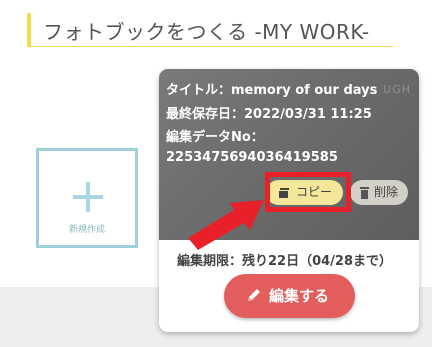 This screenshot has height=347, width=432. I want to click on pencil-icon, so click(254, 295).